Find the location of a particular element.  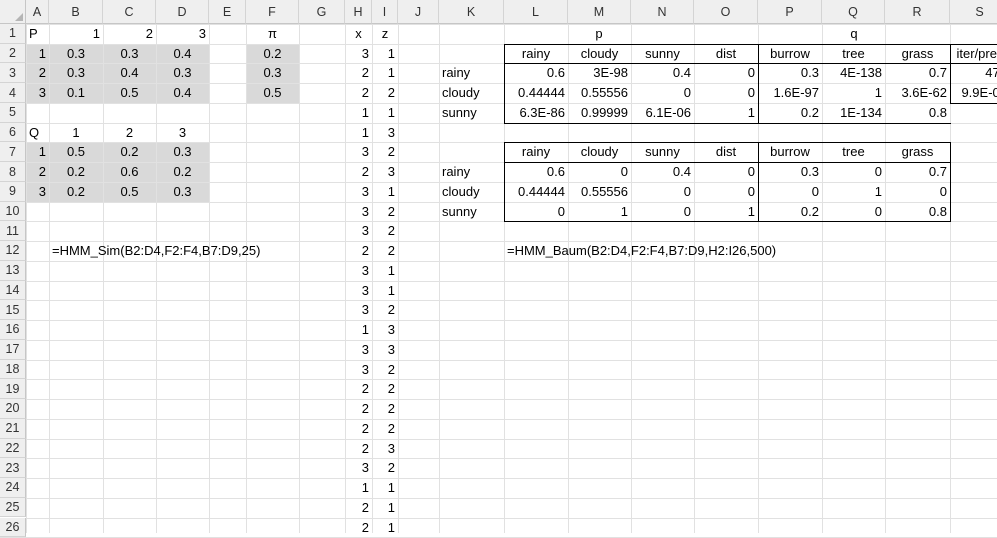

row-header-9: 9 is located at coordinates (13, 191).